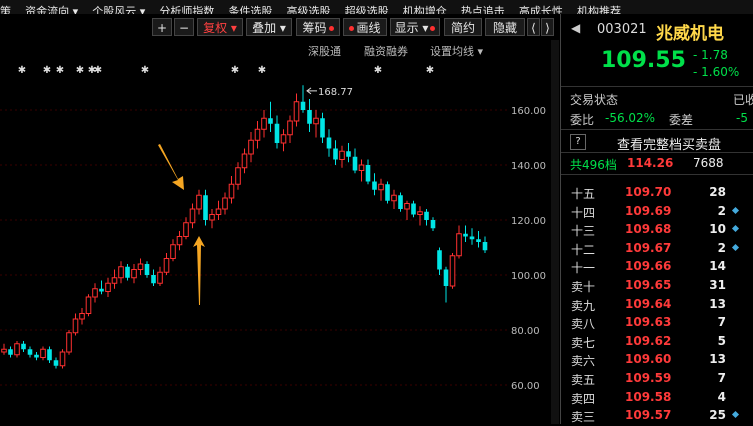  Describe the element at coordinates (250, 9) in the screenshot. I see `menu-item: 条件选股` at that location.